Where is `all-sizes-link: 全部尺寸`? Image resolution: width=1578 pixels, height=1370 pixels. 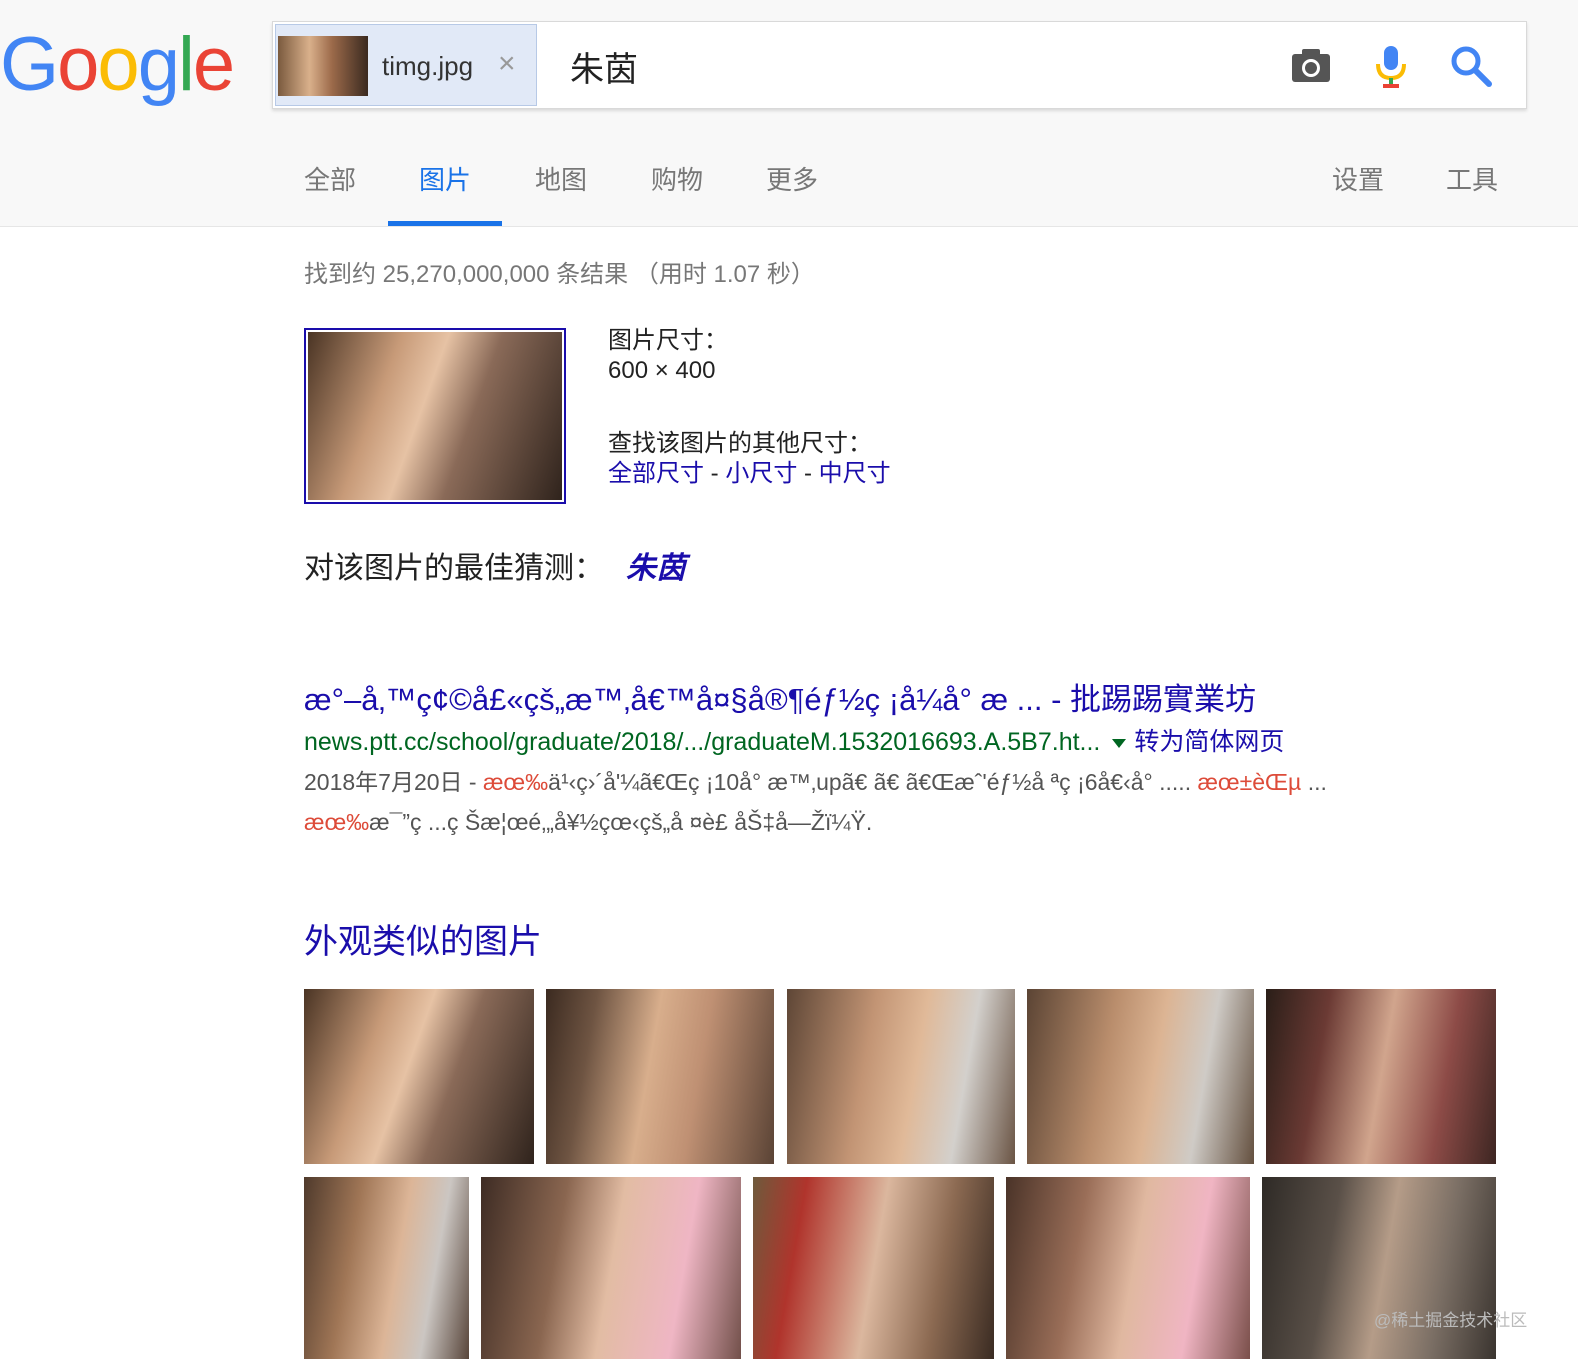 all-sizes-link: 全部尺寸 is located at coordinates (656, 473).